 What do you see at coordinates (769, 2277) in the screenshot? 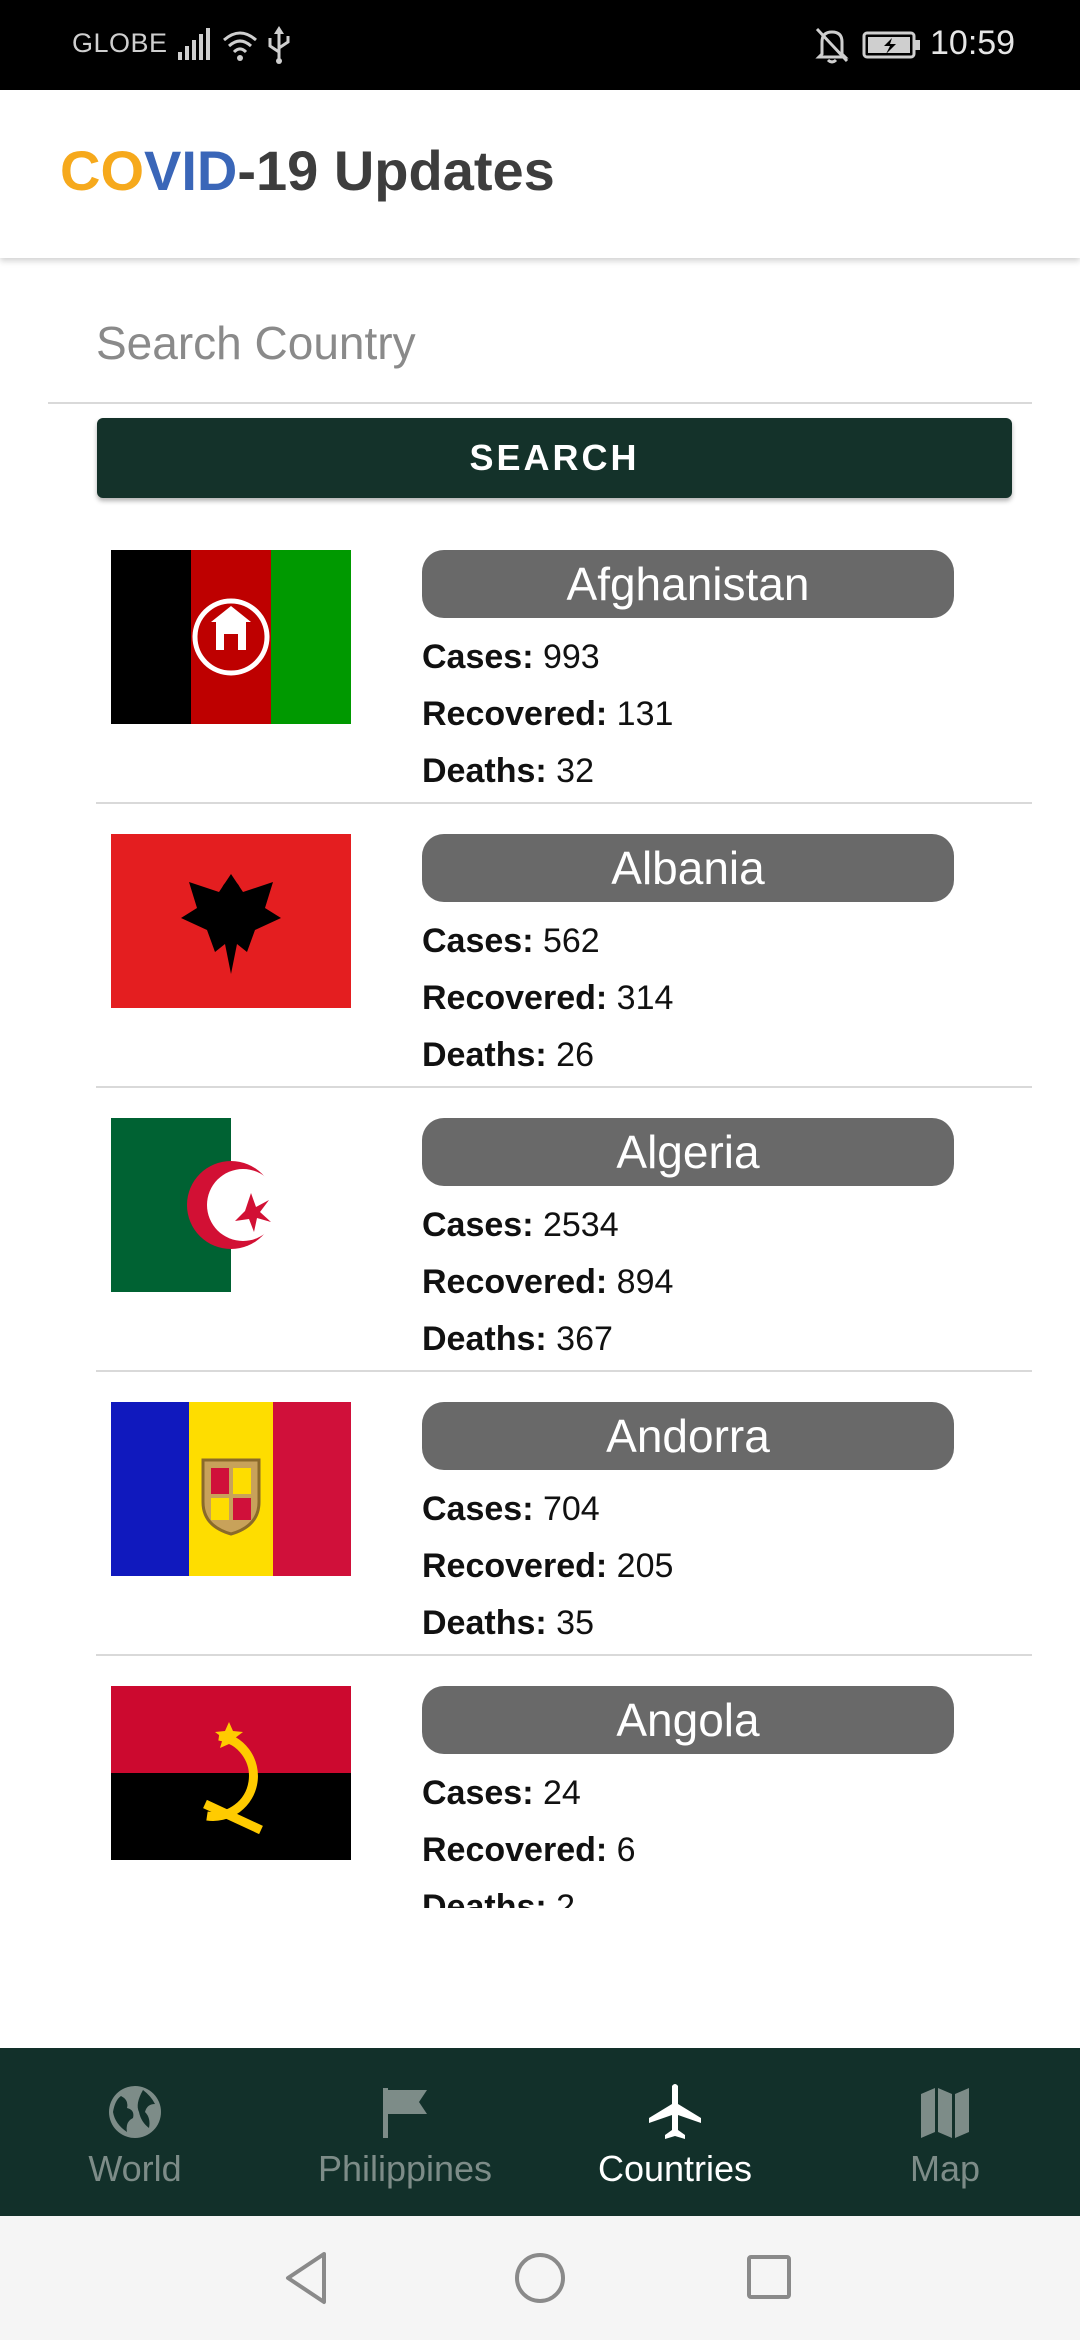
I see `recent-apps-icon` at bounding box center [769, 2277].